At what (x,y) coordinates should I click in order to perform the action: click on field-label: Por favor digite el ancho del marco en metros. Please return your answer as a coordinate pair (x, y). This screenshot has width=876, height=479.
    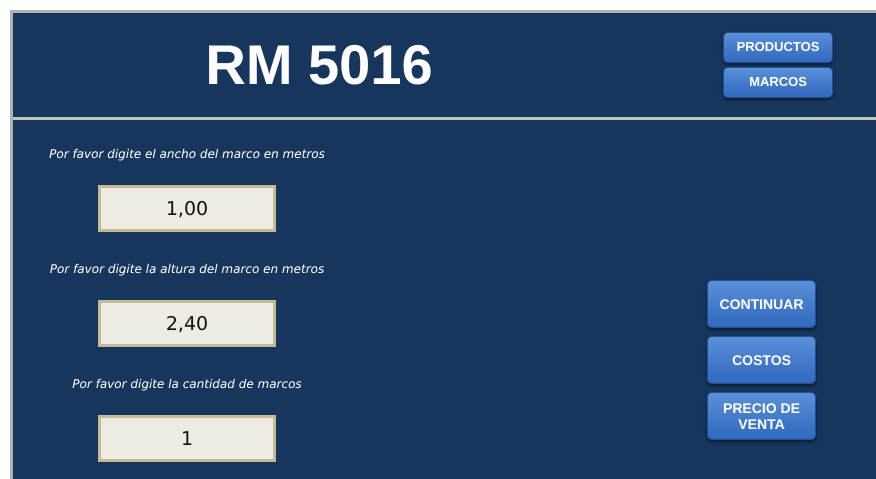
    Looking at the image, I should click on (187, 154).